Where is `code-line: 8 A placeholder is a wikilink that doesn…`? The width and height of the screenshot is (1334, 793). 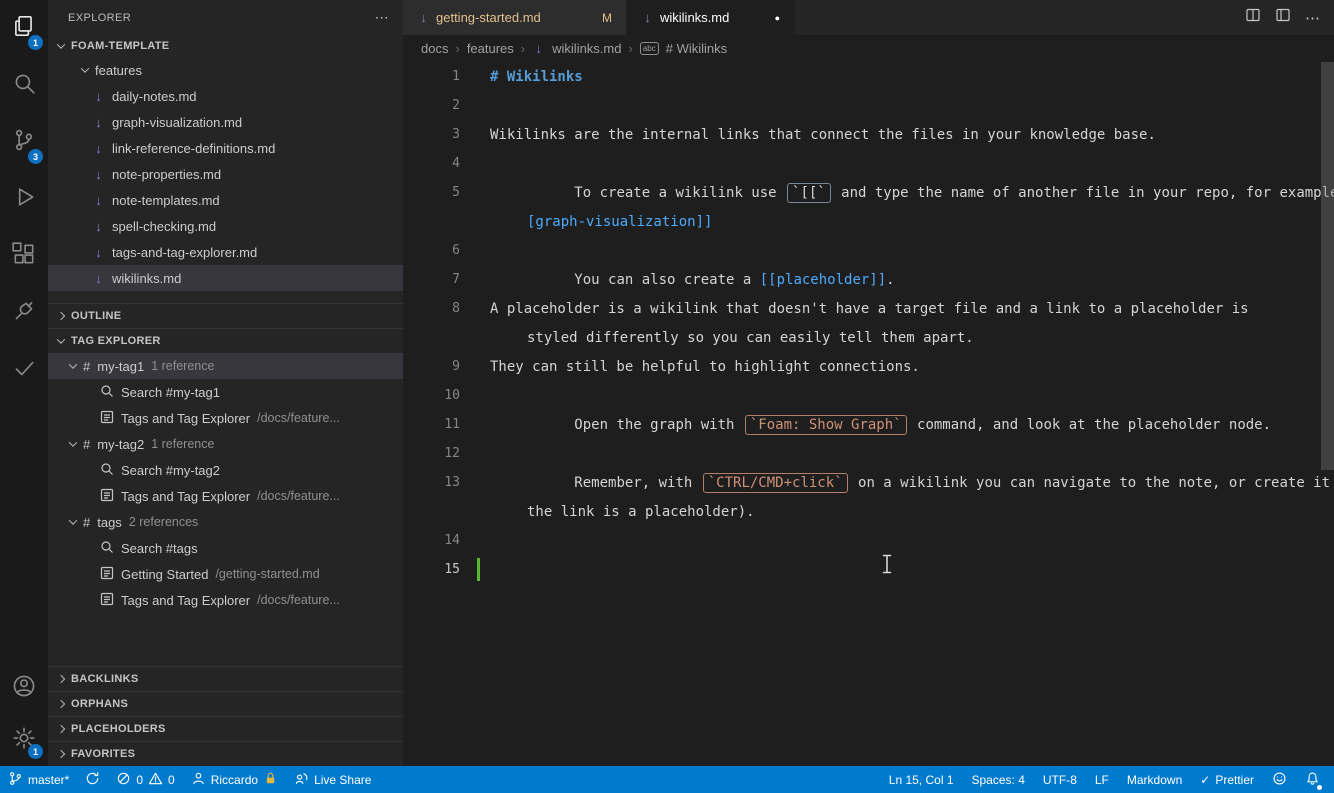 code-line: 8 A placeholder is a wikilink that doesn… is located at coordinates (868, 308).